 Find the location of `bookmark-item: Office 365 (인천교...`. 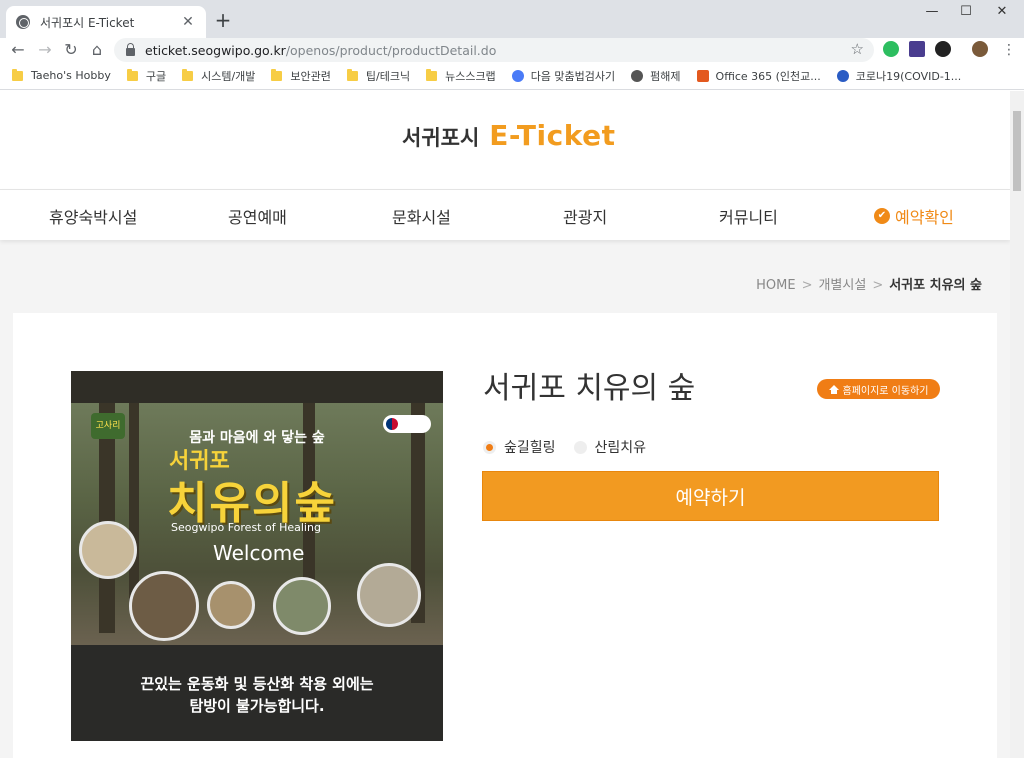

bookmark-item: Office 365 (인천교... is located at coordinates (758, 76).